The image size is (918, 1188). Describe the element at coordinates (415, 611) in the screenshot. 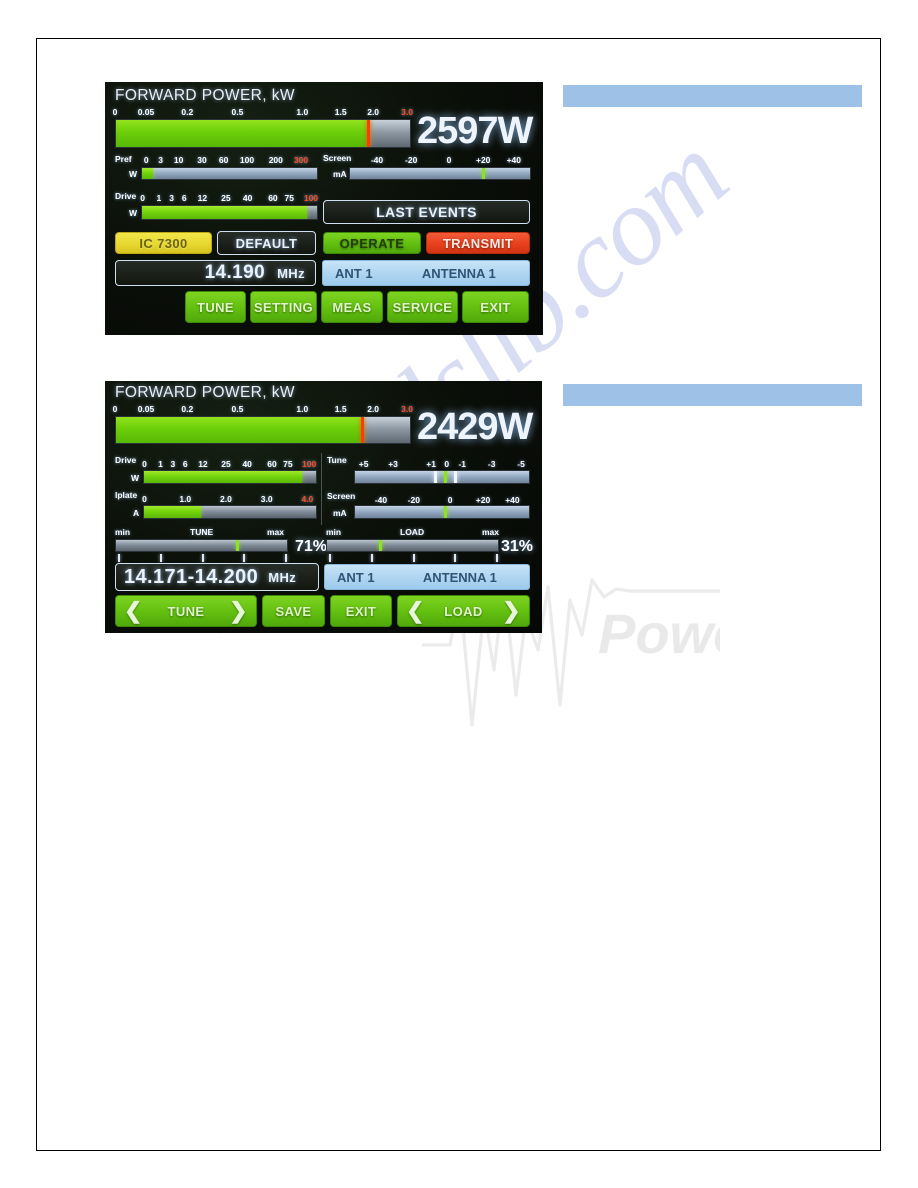

I see `chevron-left-icon-load: ❮` at that location.